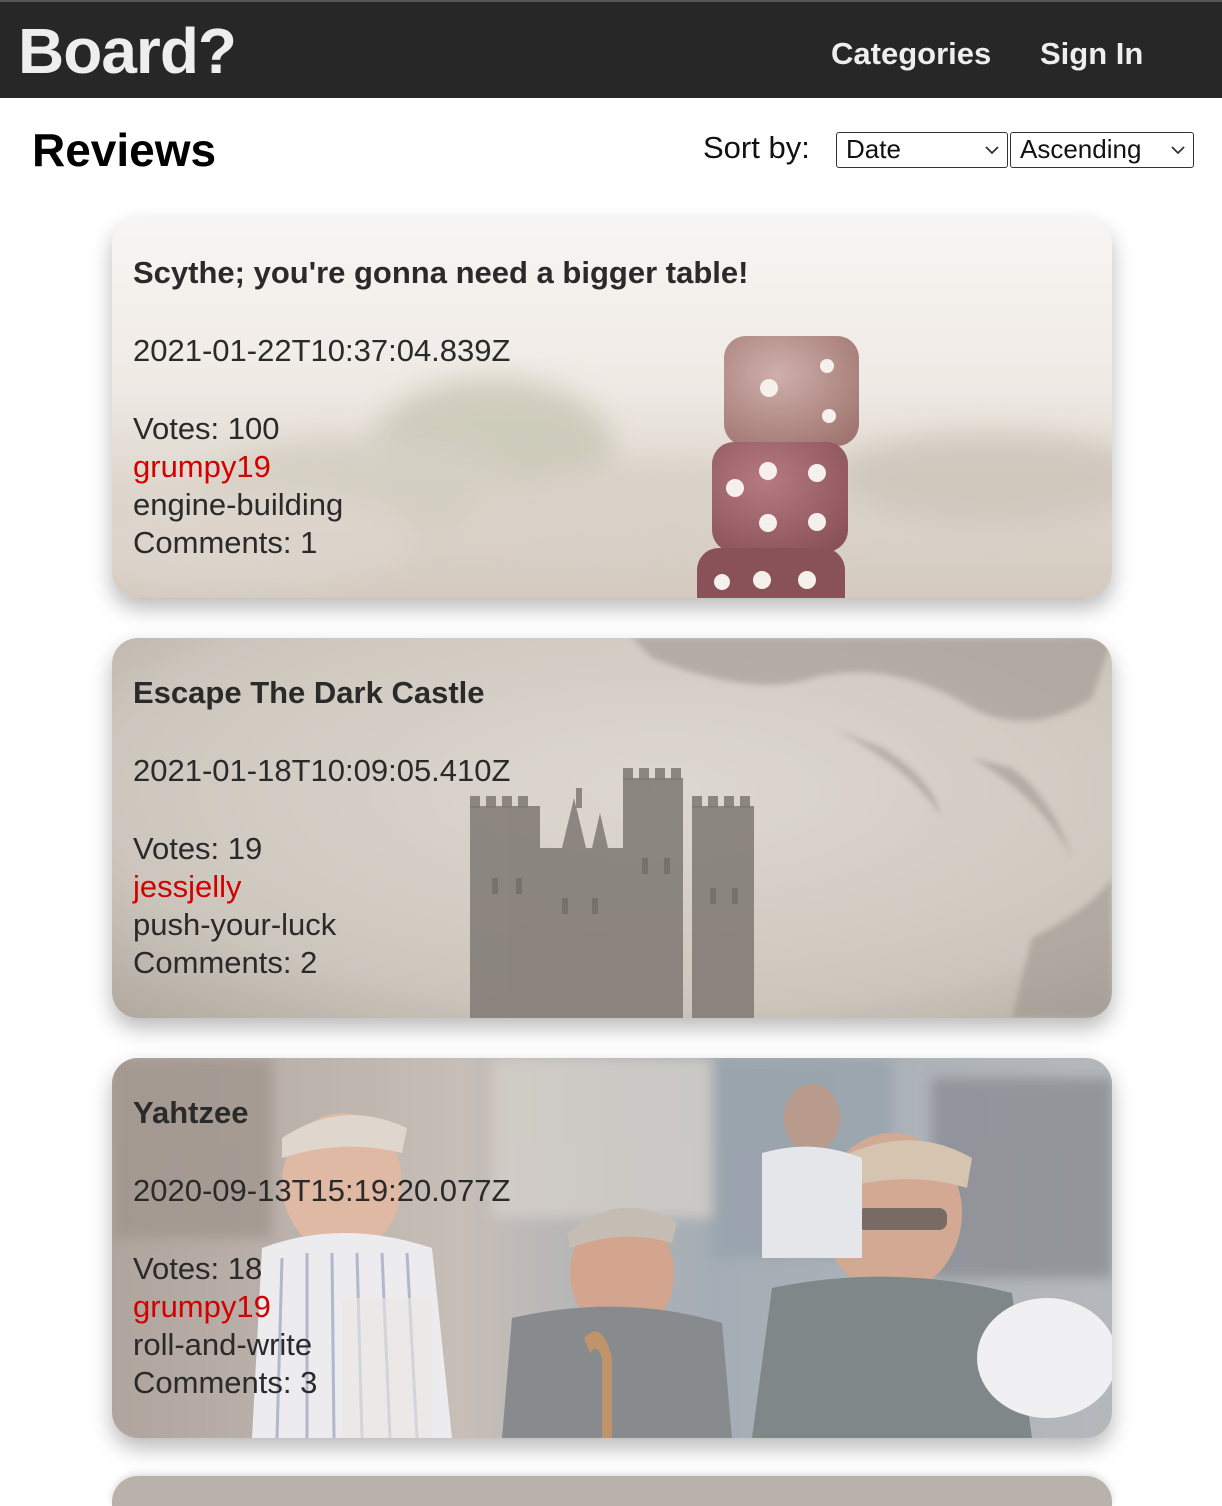 The width and height of the screenshot is (1222, 1506). Describe the element at coordinates (225, 962) in the screenshot. I see `review-comments-count: Comments: 2` at that location.